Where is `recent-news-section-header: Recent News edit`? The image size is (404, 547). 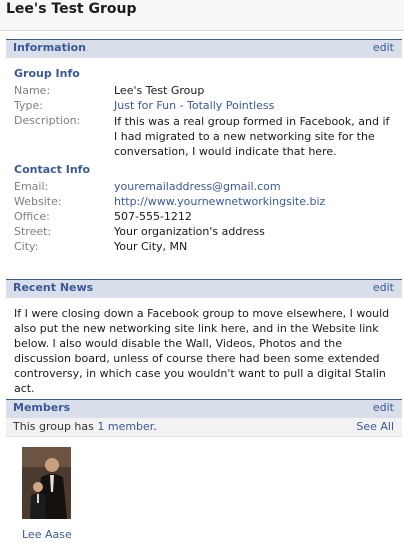
recent-news-section-header: Recent News edit is located at coordinates (204, 288).